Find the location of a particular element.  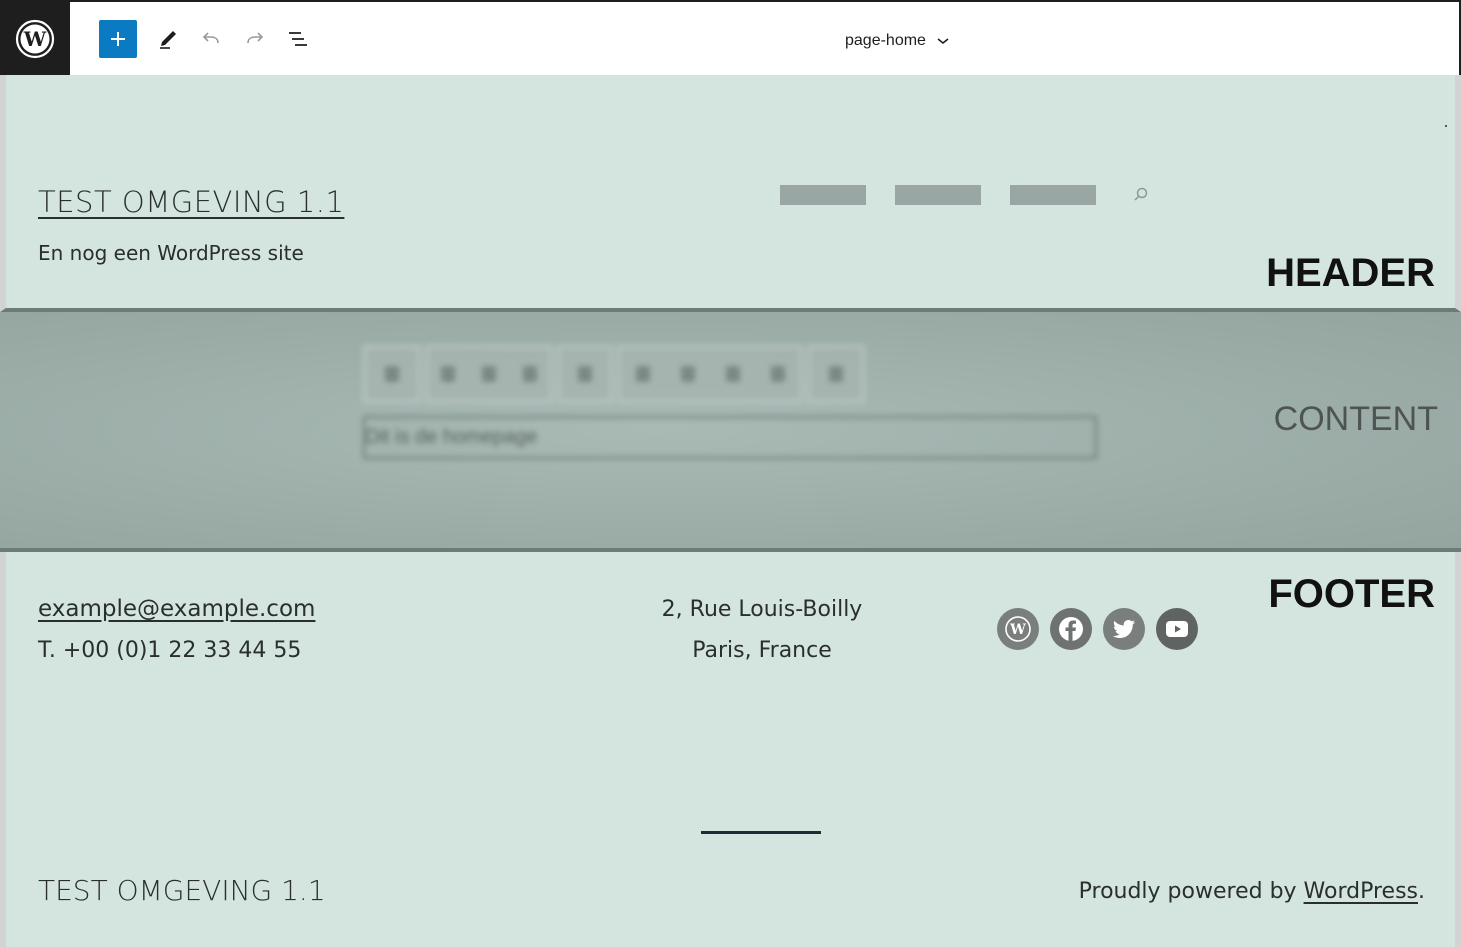

social-link-wordpress: W is located at coordinates (1018, 629).